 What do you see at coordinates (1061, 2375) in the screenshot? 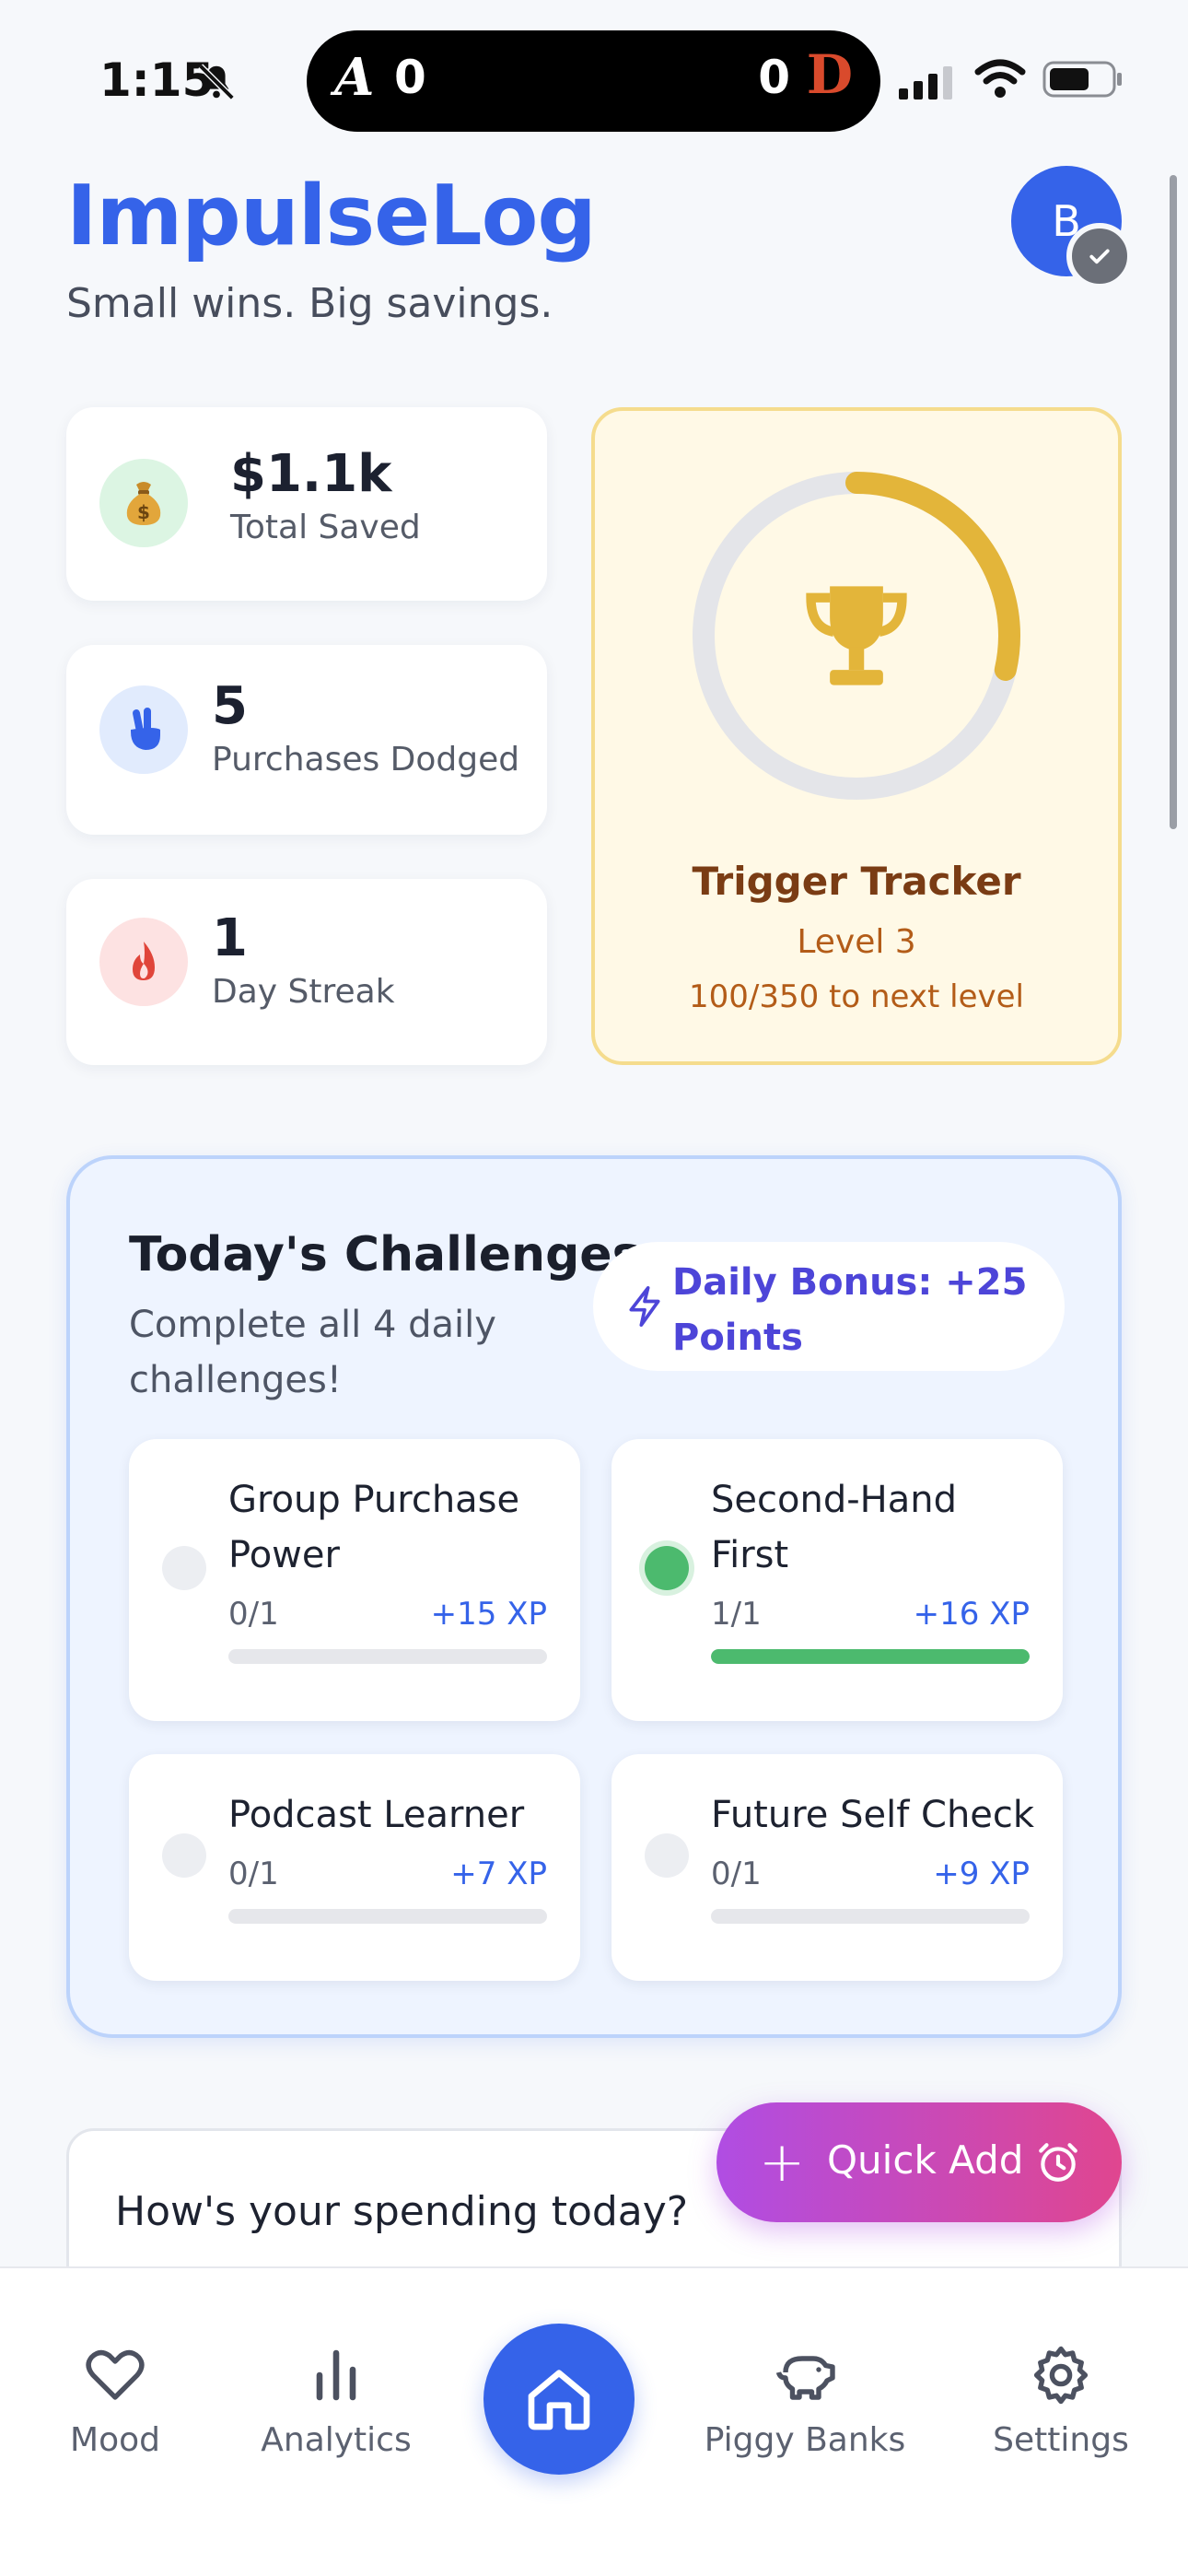
I see `gear-icon` at bounding box center [1061, 2375].